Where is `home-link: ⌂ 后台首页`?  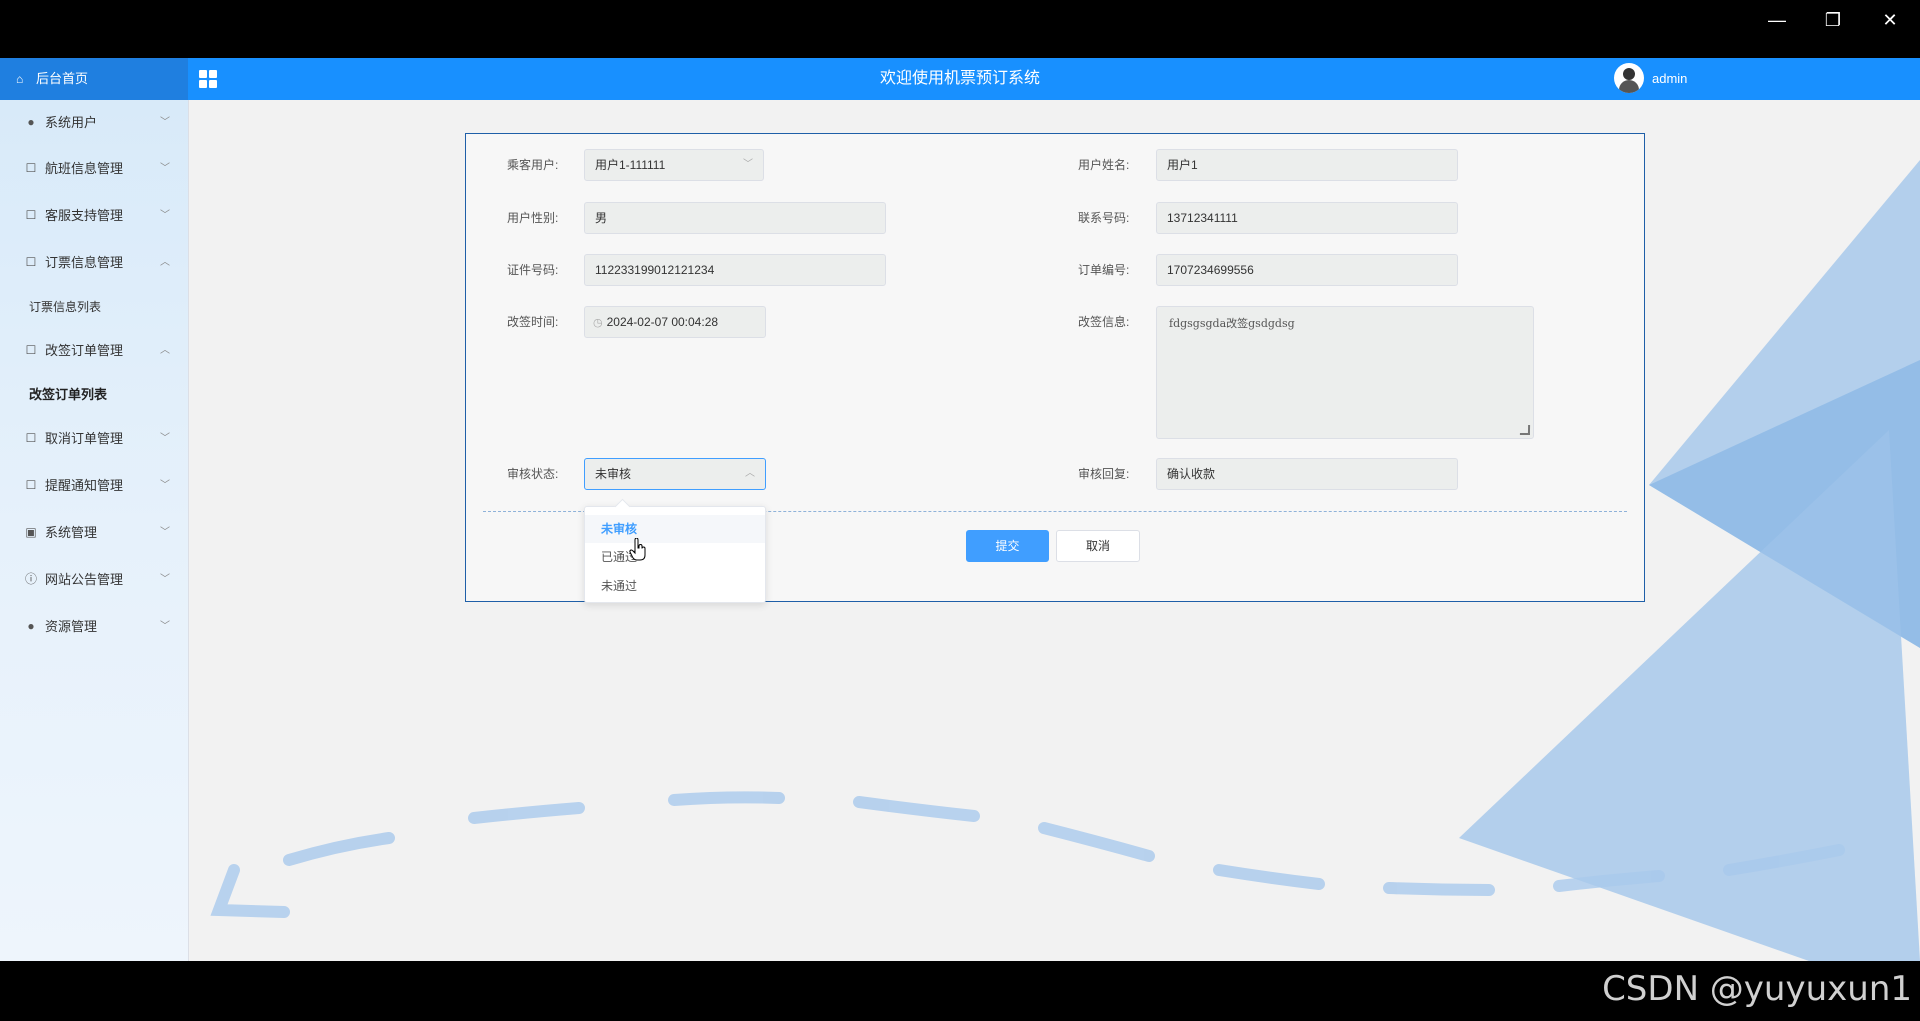 home-link: ⌂ 后台首页 is located at coordinates (94, 79).